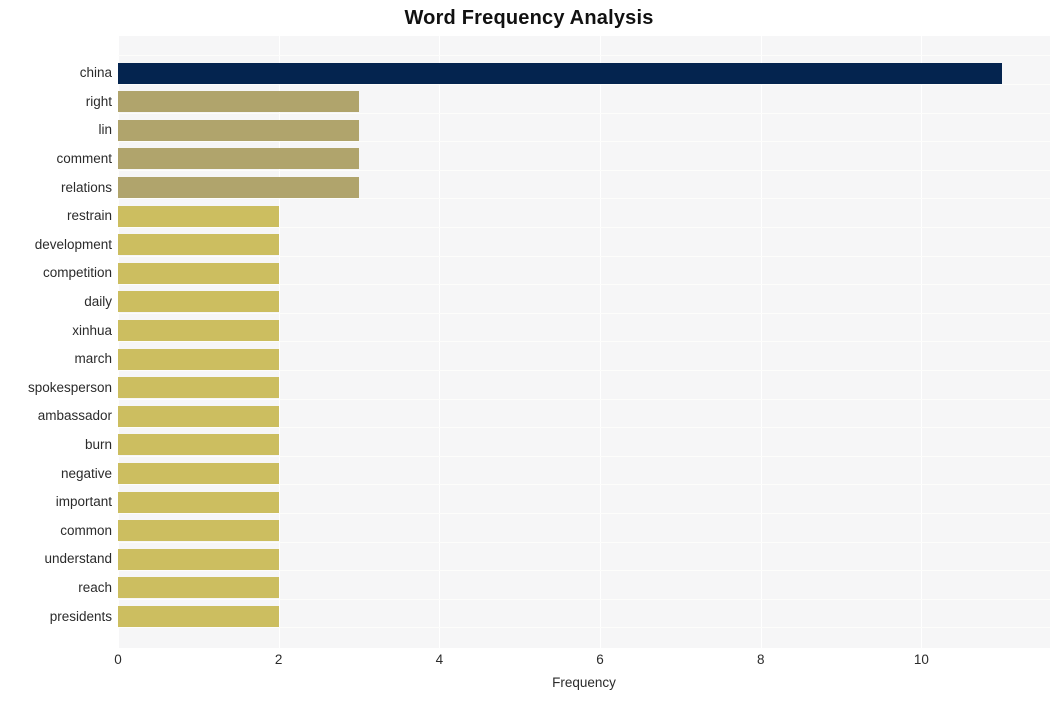 The image size is (1058, 701). I want to click on bar-restrain, so click(198, 216).